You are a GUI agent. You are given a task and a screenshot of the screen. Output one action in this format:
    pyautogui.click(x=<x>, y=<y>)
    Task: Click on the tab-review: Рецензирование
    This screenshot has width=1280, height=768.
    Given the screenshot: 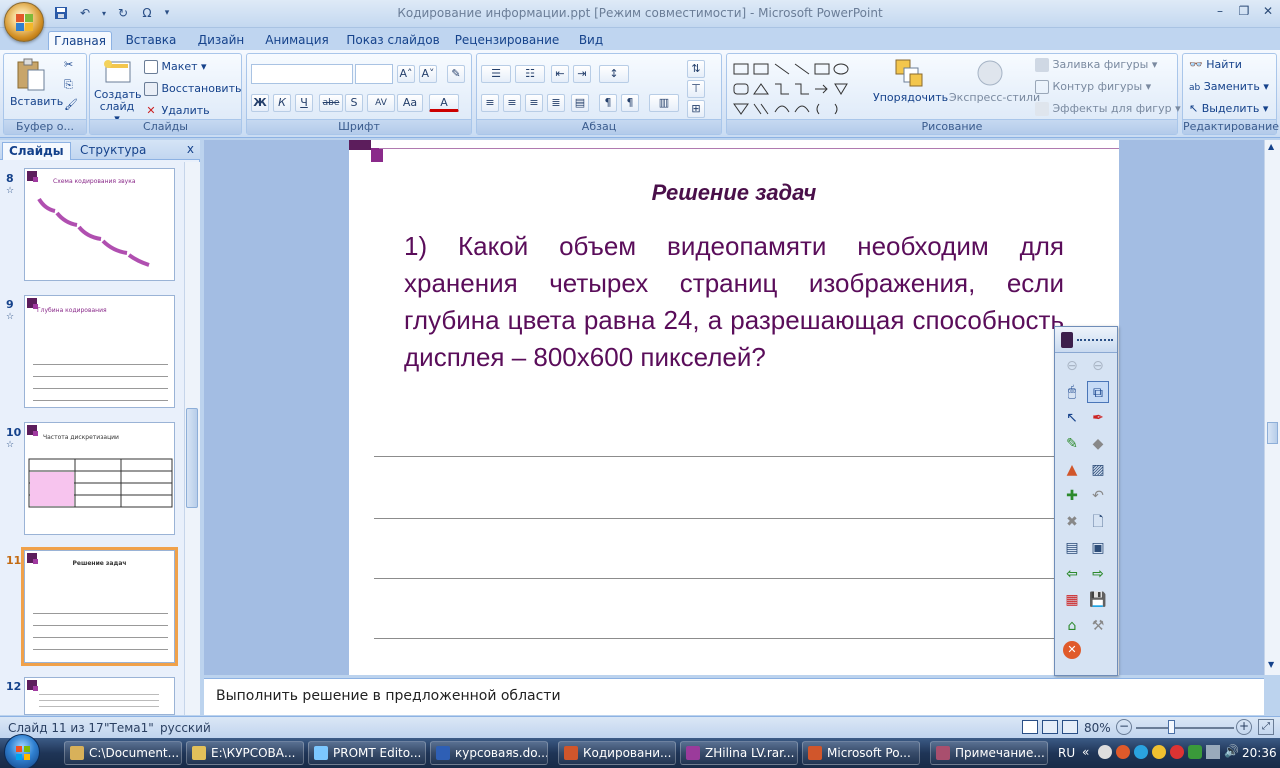 What is the action you would take?
    pyautogui.click(x=507, y=41)
    